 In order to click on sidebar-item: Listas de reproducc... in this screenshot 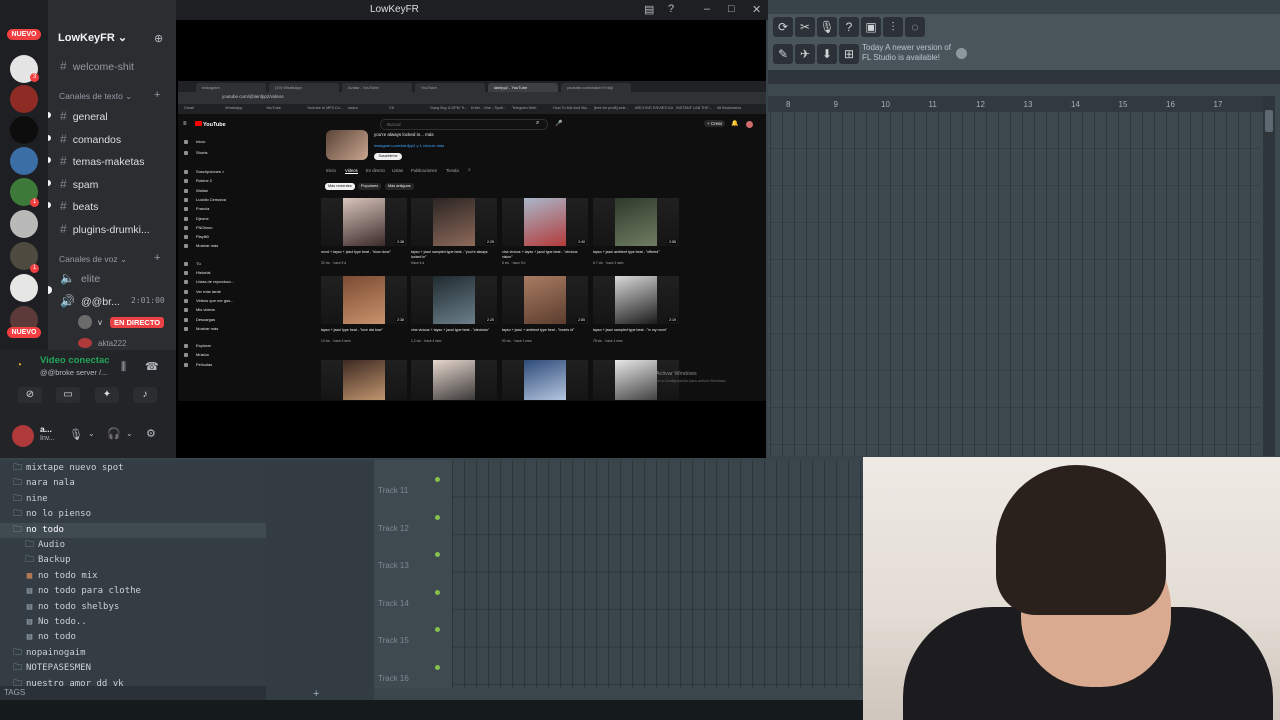, I will do `click(215, 281)`.